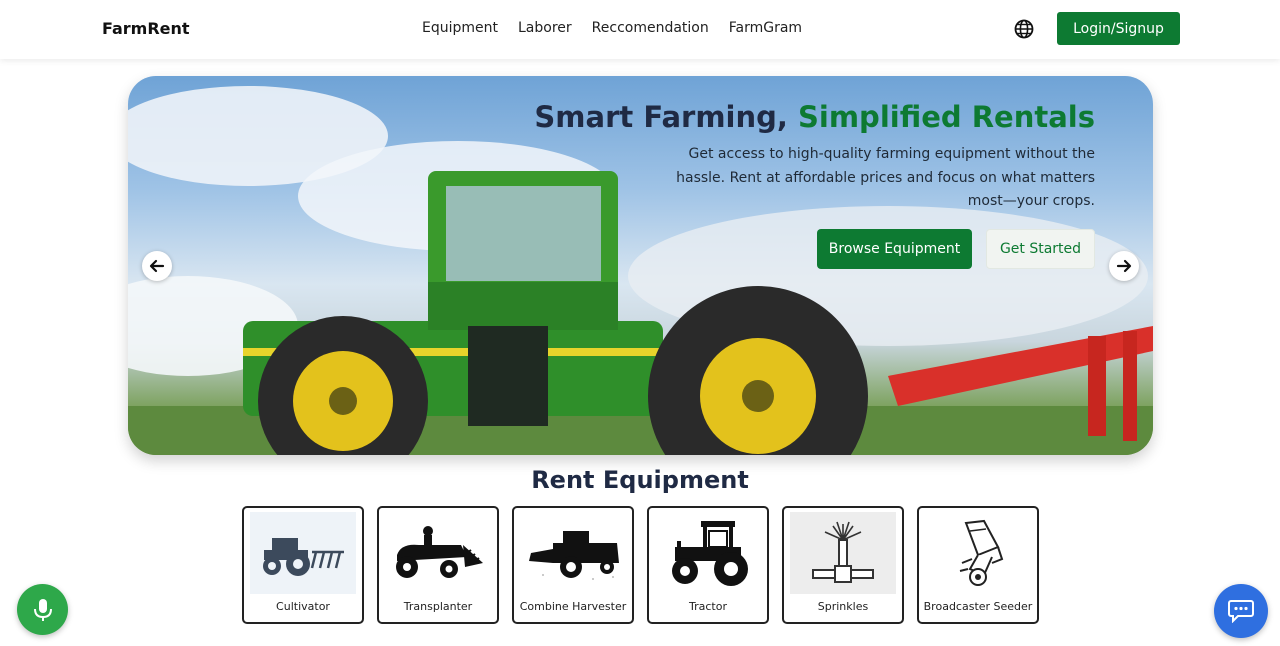 The image size is (1280, 646). I want to click on equipment-card-sprinkles: Sprinkles, so click(843, 565).